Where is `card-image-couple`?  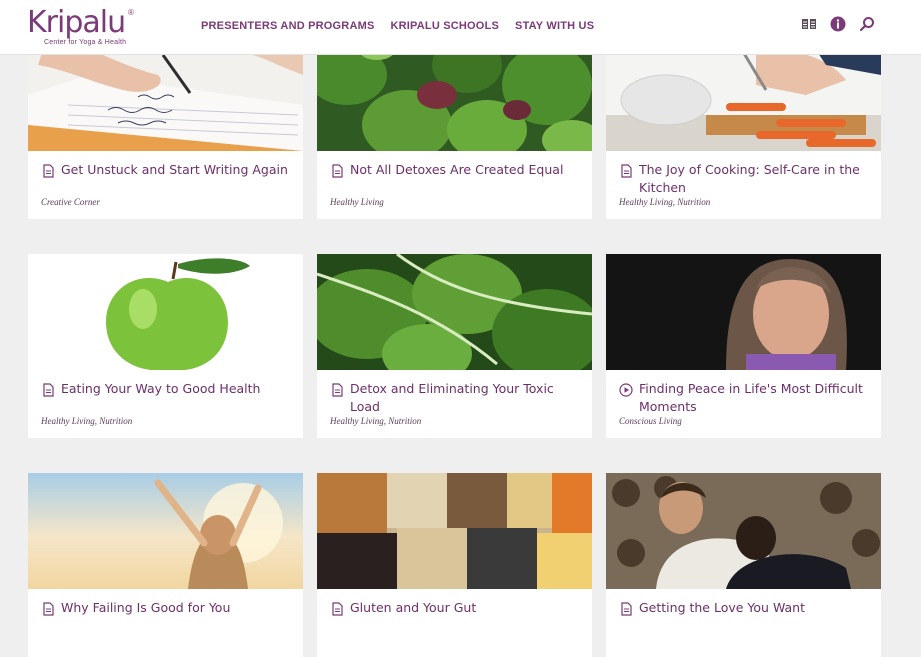
card-image-couple is located at coordinates (743, 531).